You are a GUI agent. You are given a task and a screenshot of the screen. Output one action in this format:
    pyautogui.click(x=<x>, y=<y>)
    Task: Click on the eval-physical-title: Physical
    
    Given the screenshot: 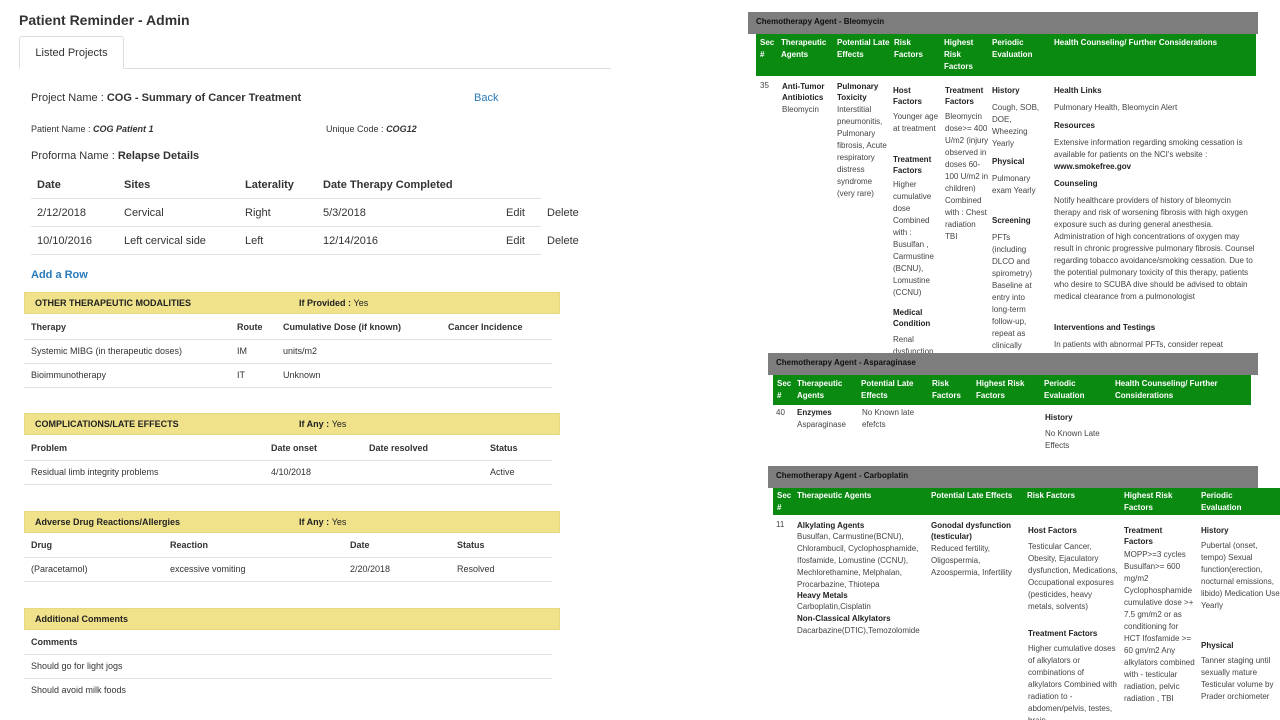 What is the action you would take?
    pyautogui.click(x=1217, y=645)
    